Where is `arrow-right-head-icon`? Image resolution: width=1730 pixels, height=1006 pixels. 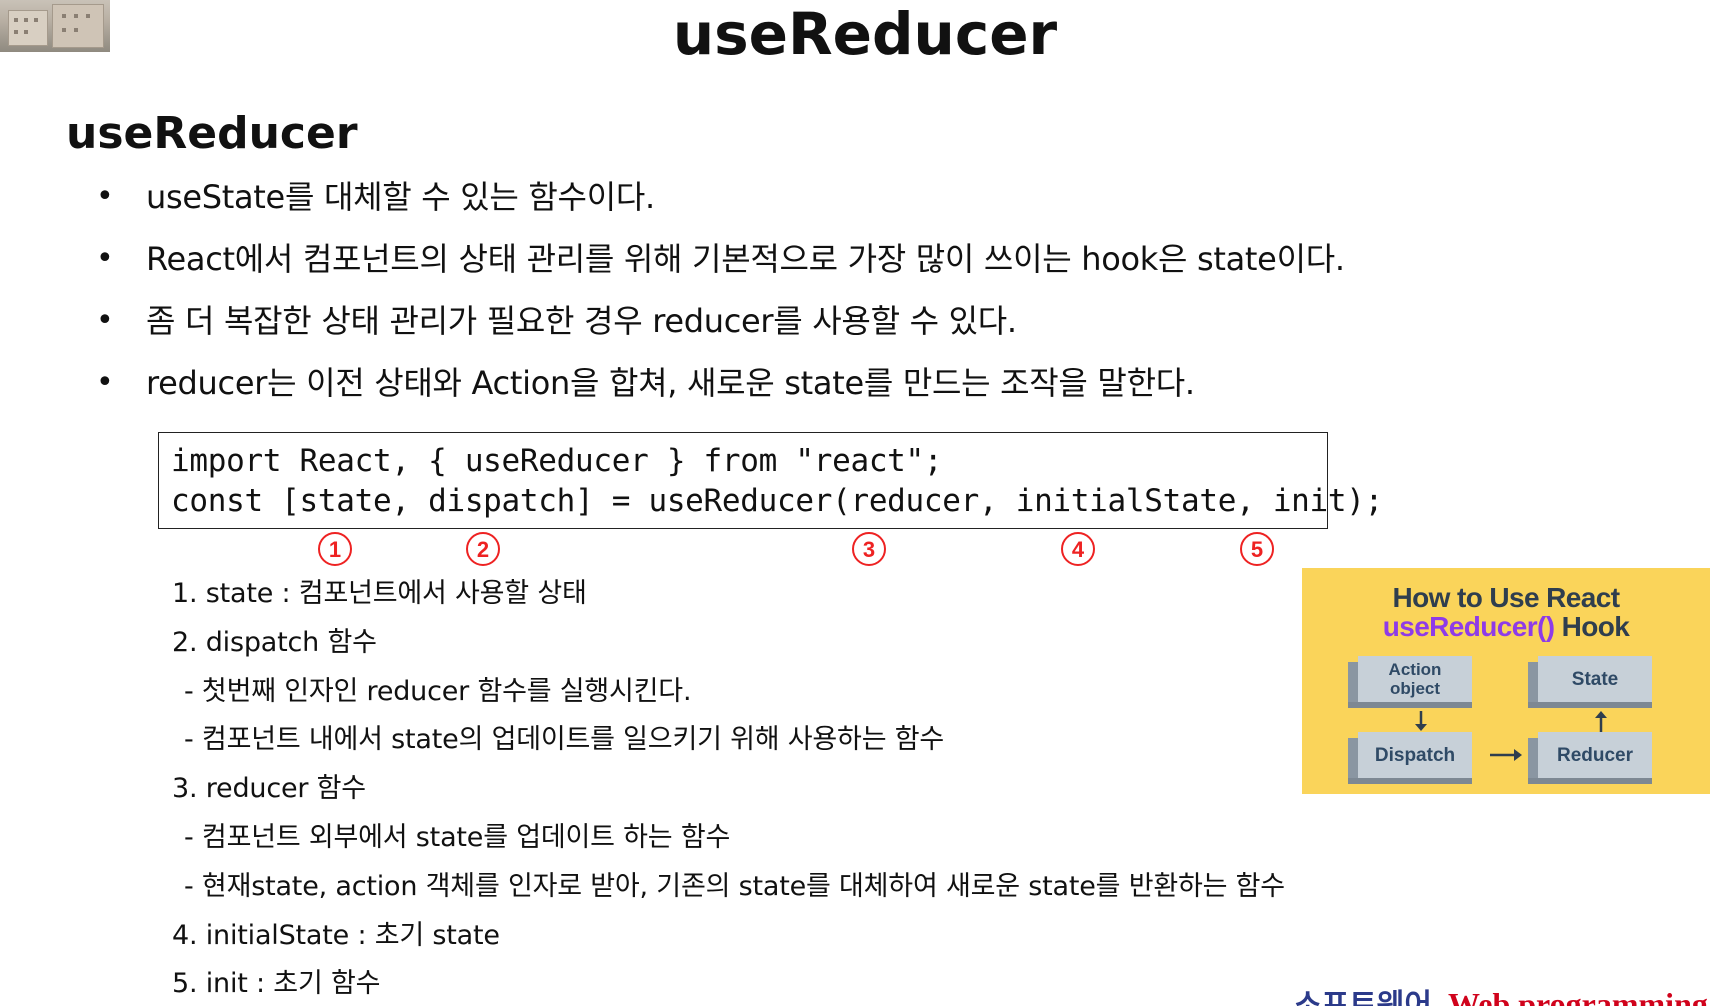 arrow-right-head-icon is located at coordinates (1518, 755).